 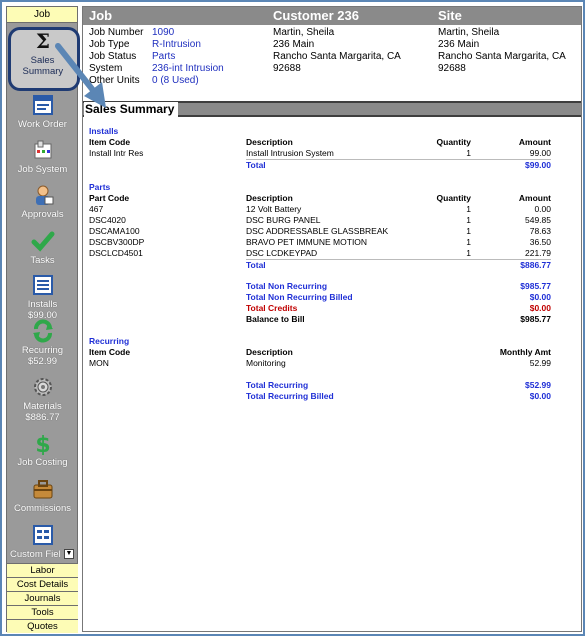 What do you see at coordinates (42, 399) in the screenshot?
I see `sidebar-item-materials: Materials $886.77` at bounding box center [42, 399].